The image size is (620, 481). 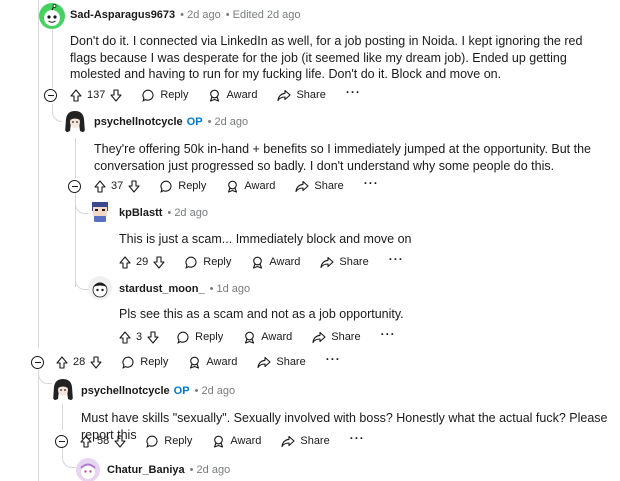 I want to click on comment-header: psychellnotcycle OP • 2d ago, so click(x=171, y=122).